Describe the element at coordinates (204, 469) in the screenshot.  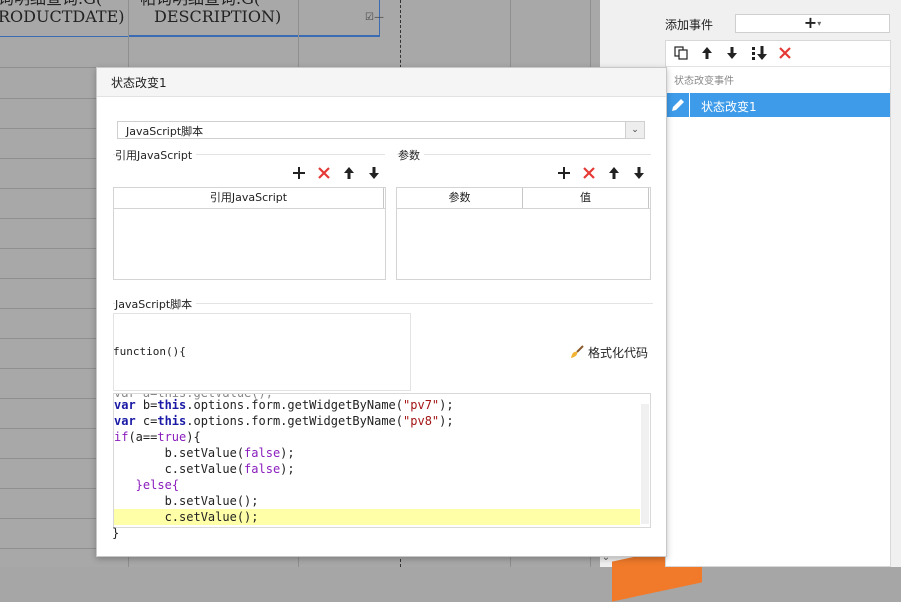
I see `code-line: c.setValue(false);` at that location.